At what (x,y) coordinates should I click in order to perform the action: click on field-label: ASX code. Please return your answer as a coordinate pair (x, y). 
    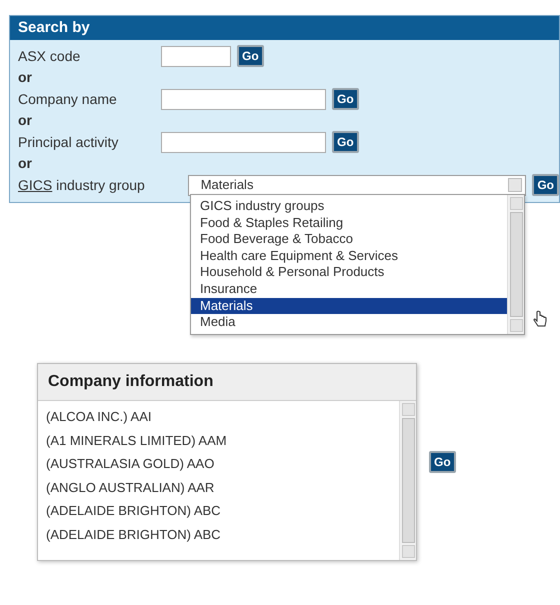
    Looking at the image, I should click on (50, 56).